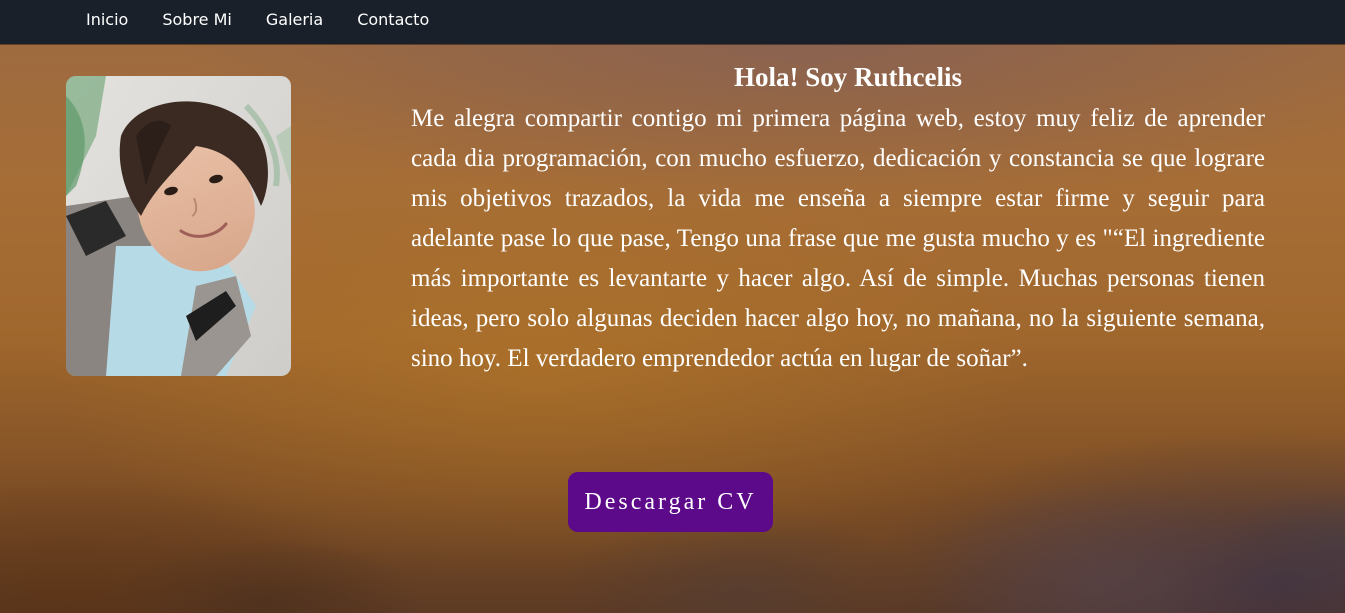 The height and width of the screenshot is (613, 1345). Describe the element at coordinates (393, 22) in the screenshot. I see `nav-link-contacto: Contacto` at that location.